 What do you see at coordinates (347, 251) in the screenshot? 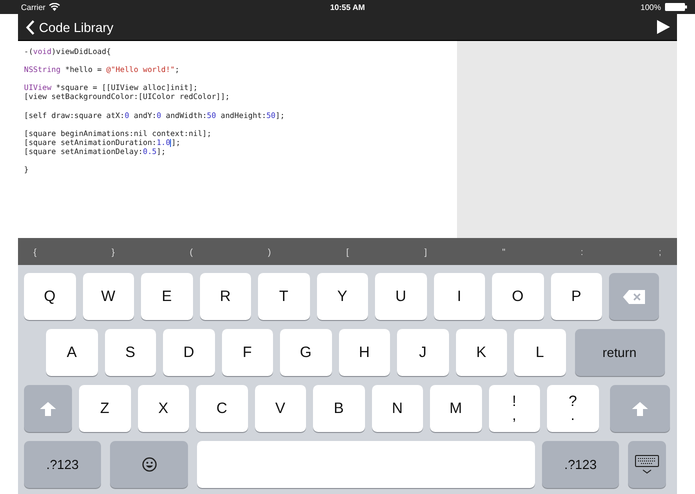
I see `symbol-key: [` at bounding box center [347, 251].